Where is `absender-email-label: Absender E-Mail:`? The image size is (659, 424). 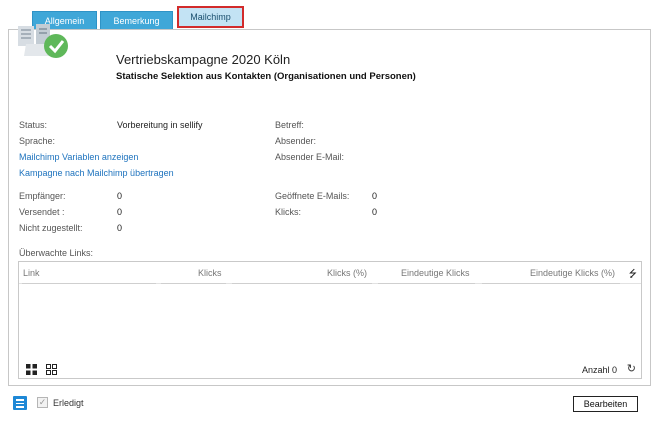
absender-email-label: Absender E-Mail: is located at coordinates (310, 157).